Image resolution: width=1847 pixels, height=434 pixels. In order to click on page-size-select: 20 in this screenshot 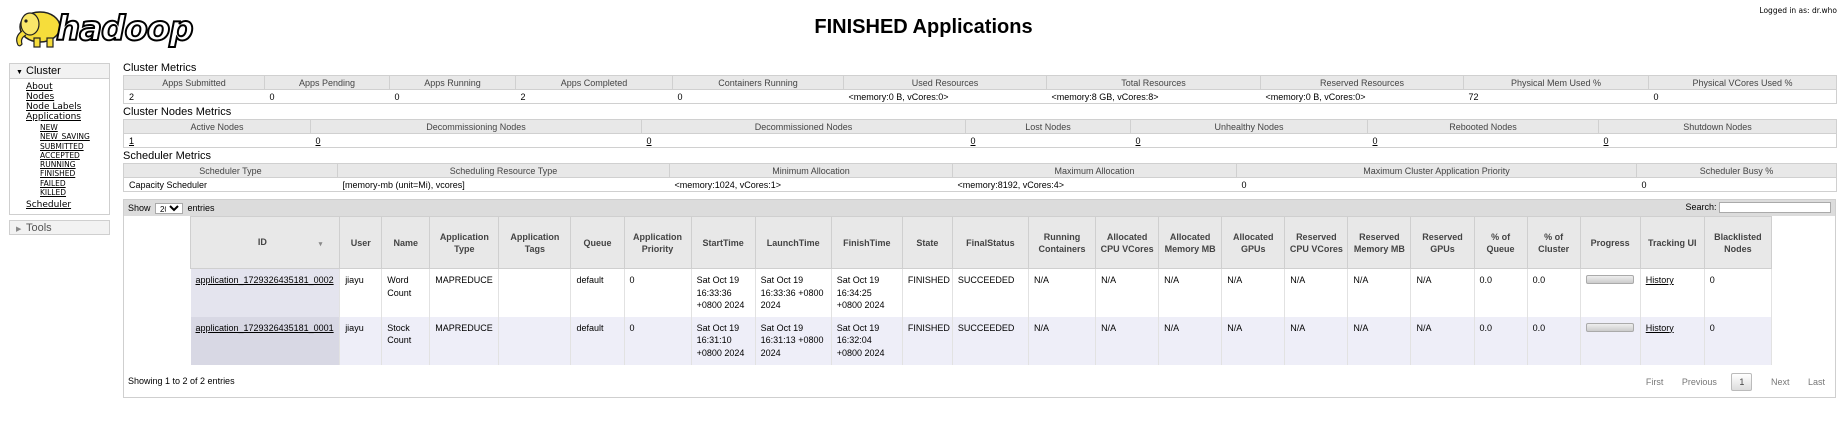, I will do `click(169, 209)`.